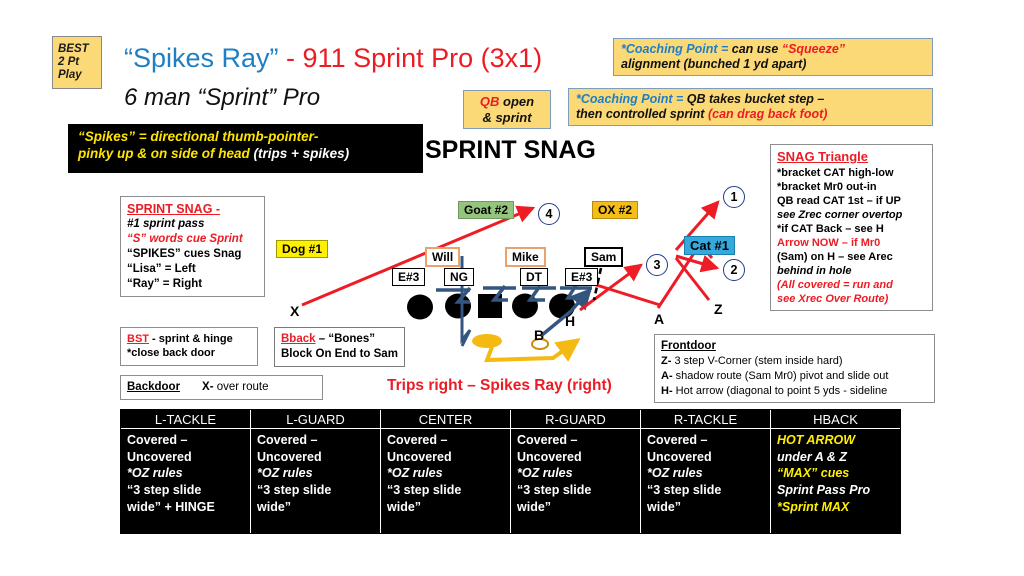 The width and height of the screenshot is (1024, 576). I want to click on offense-players, so click(491, 306).